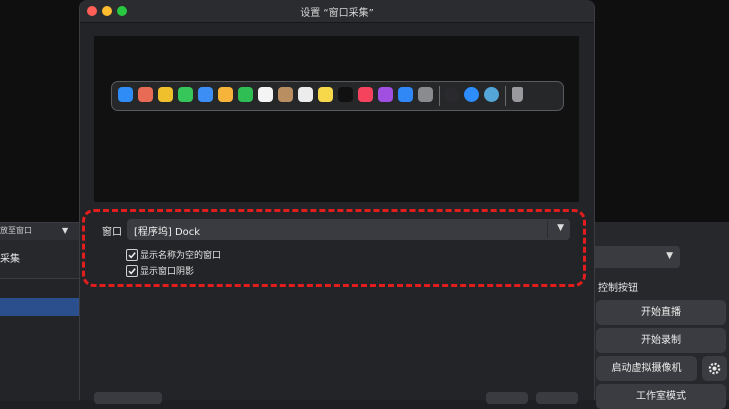 Image resolution: width=729 pixels, height=409 pixels. Describe the element at coordinates (285, 94) in the screenshot. I see `contacts-icon` at that location.